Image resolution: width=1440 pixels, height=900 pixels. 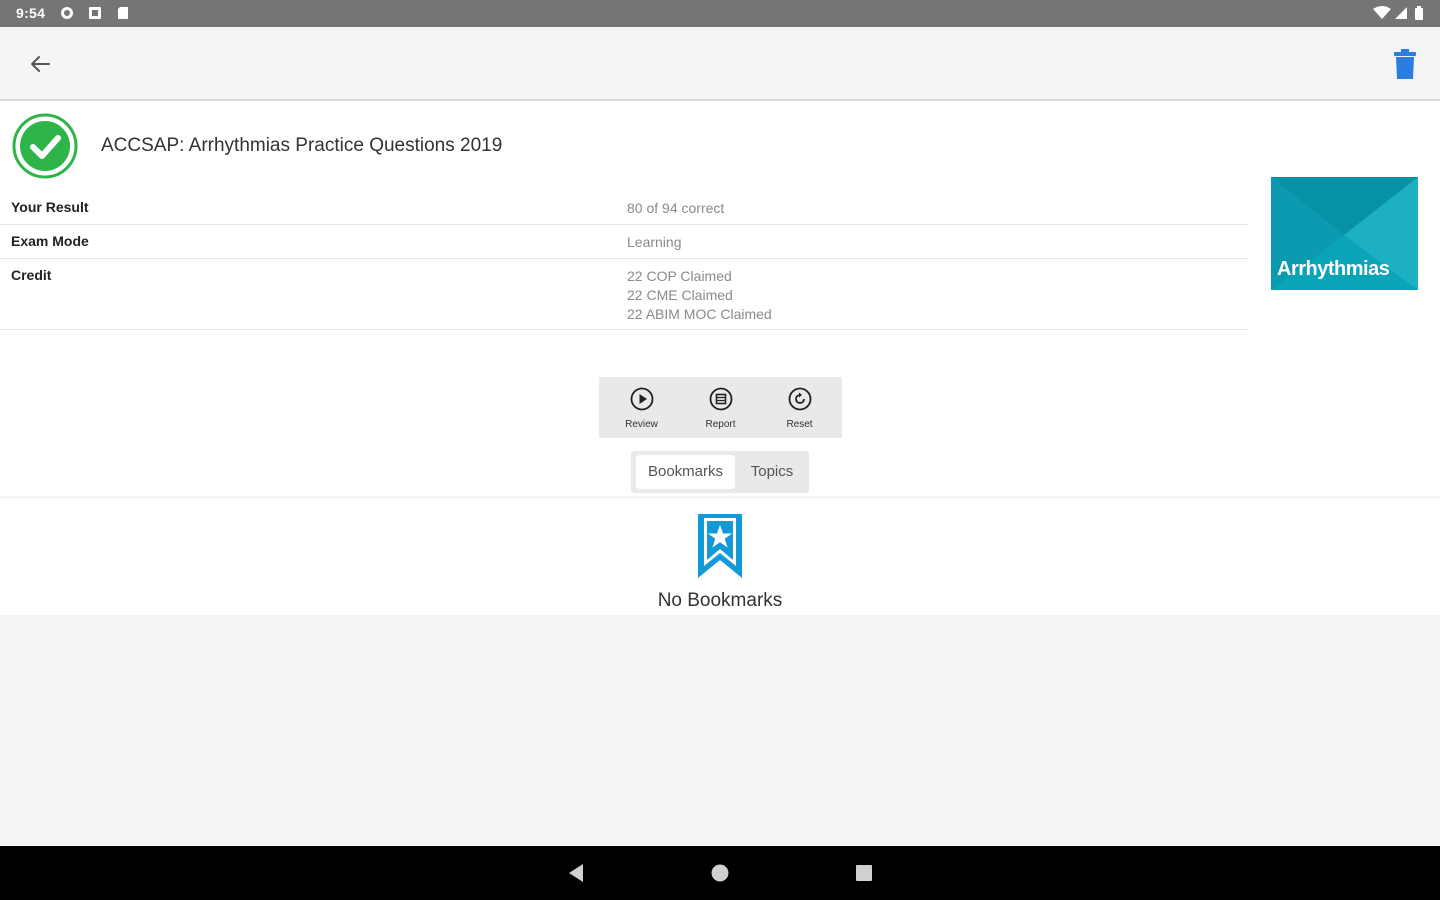 What do you see at coordinates (720, 600) in the screenshot?
I see `empty-state-text: No Bookmarks` at bounding box center [720, 600].